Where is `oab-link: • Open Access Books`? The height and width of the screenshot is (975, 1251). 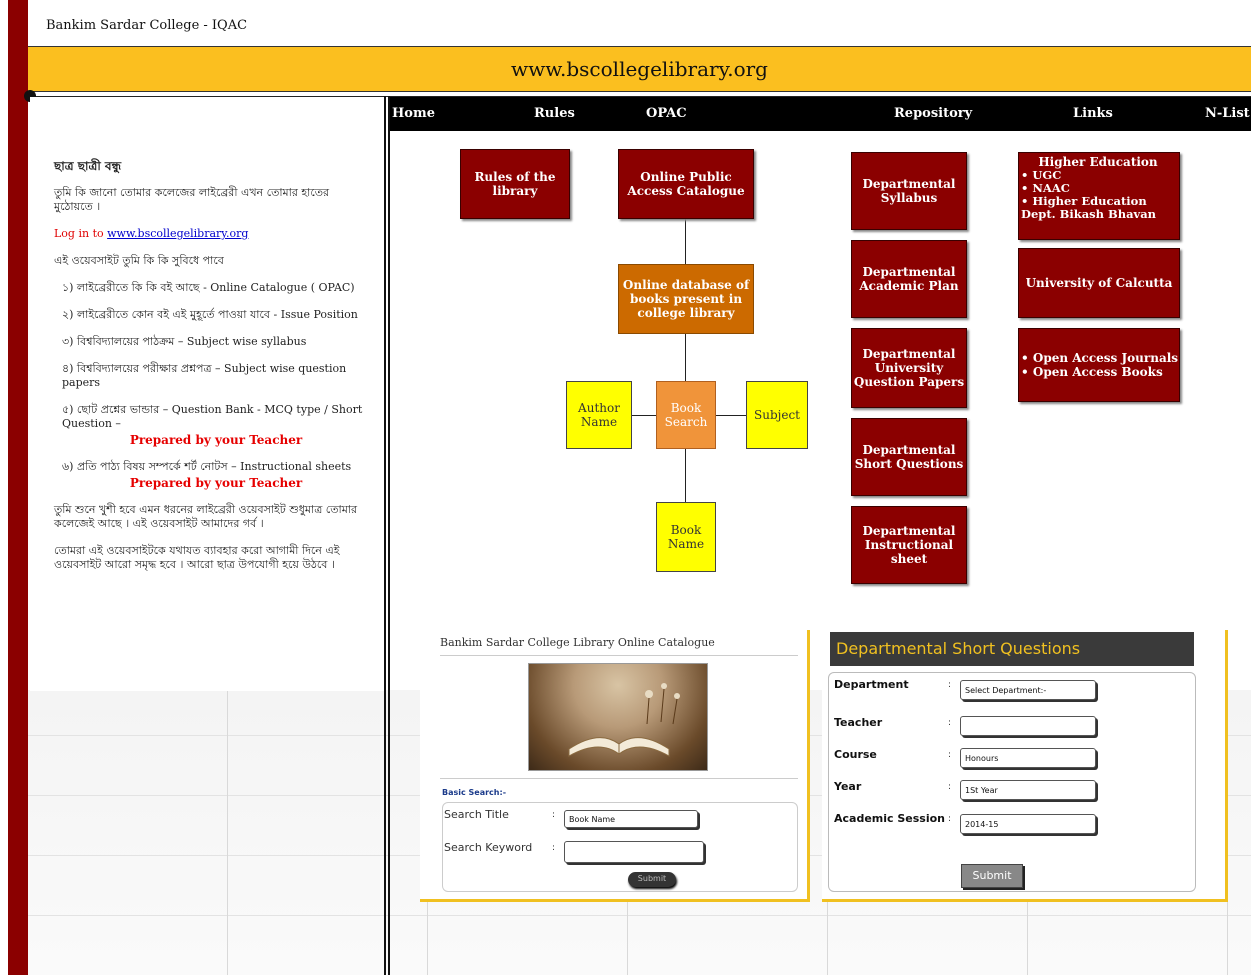
oab-link: • Open Access Books is located at coordinates (1092, 372).